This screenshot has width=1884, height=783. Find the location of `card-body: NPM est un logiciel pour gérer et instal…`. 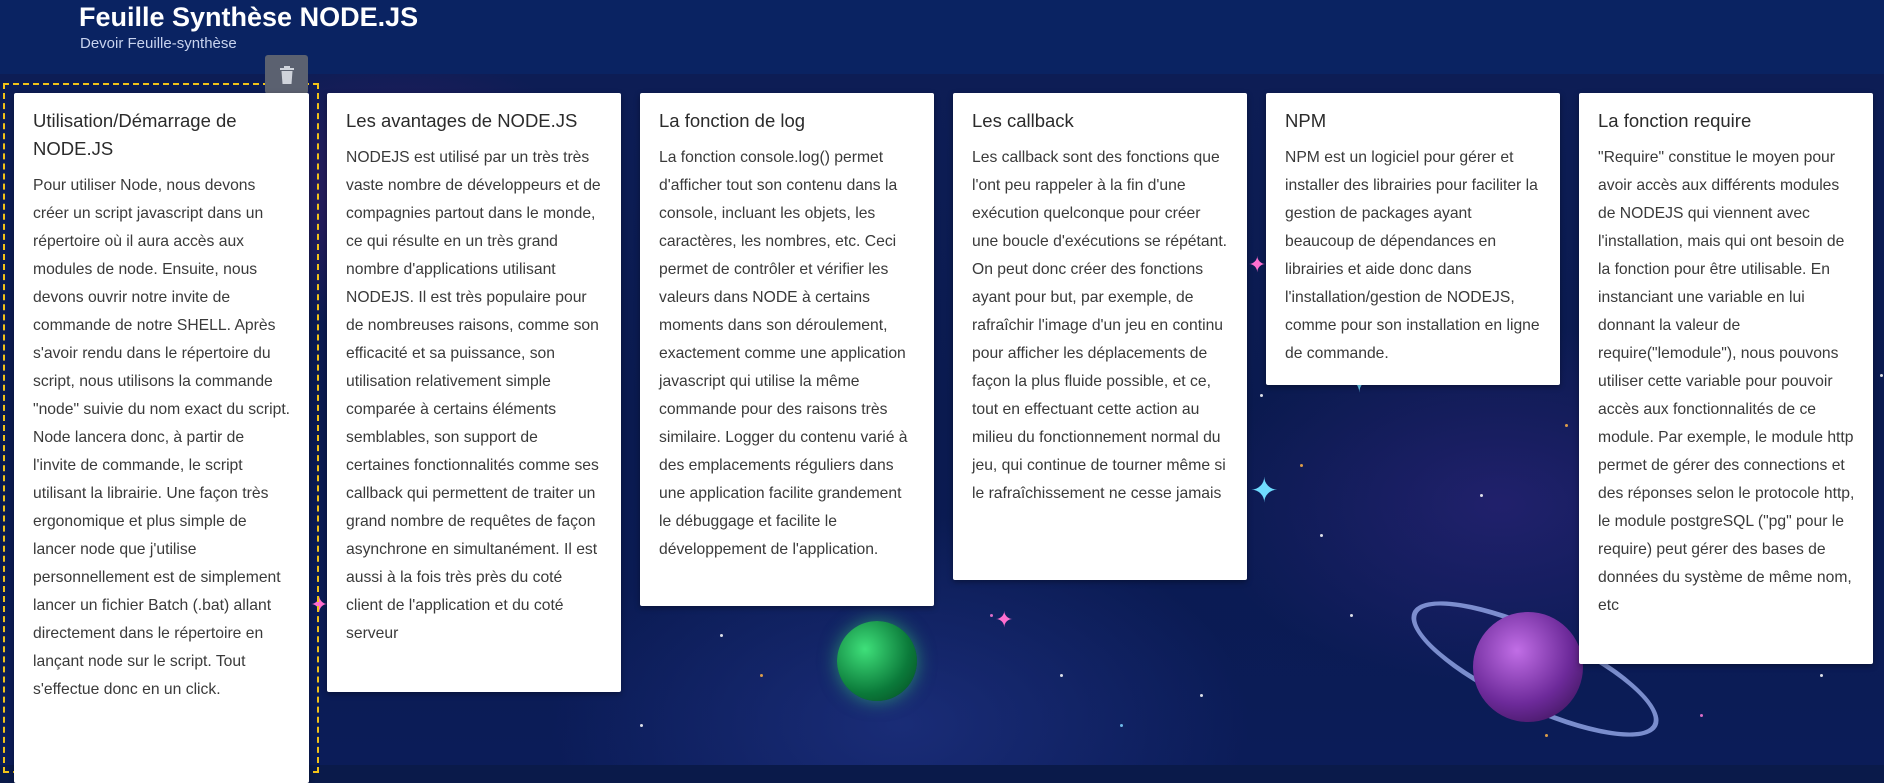

card-body: NPM est un logiciel pour gérer et instal… is located at coordinates (1412, 255).